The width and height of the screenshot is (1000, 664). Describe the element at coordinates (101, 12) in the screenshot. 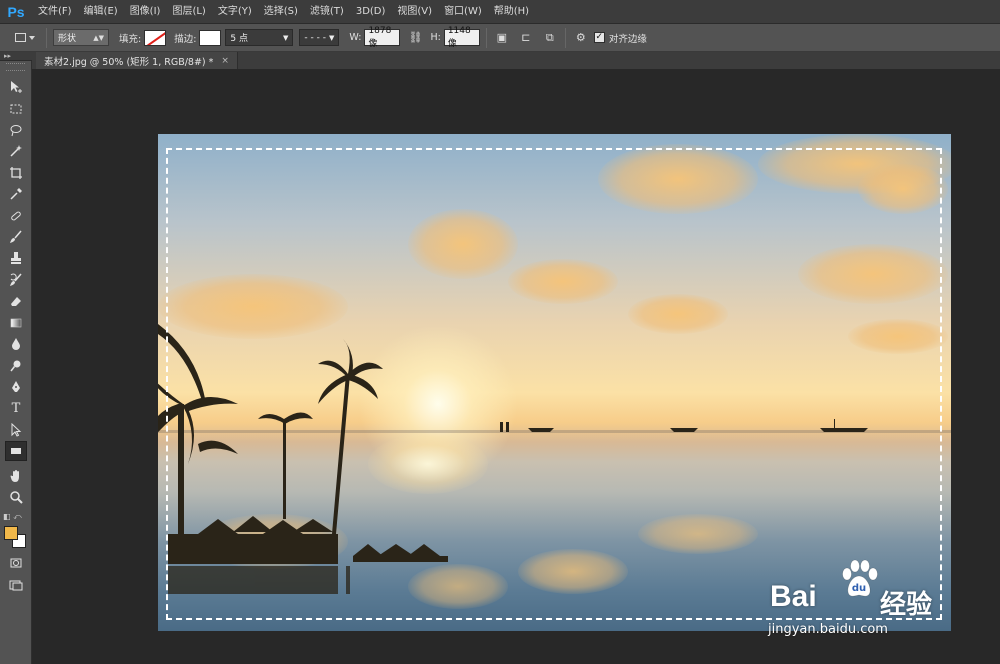

I see `menu-edit: 编辑(E)` at that location.